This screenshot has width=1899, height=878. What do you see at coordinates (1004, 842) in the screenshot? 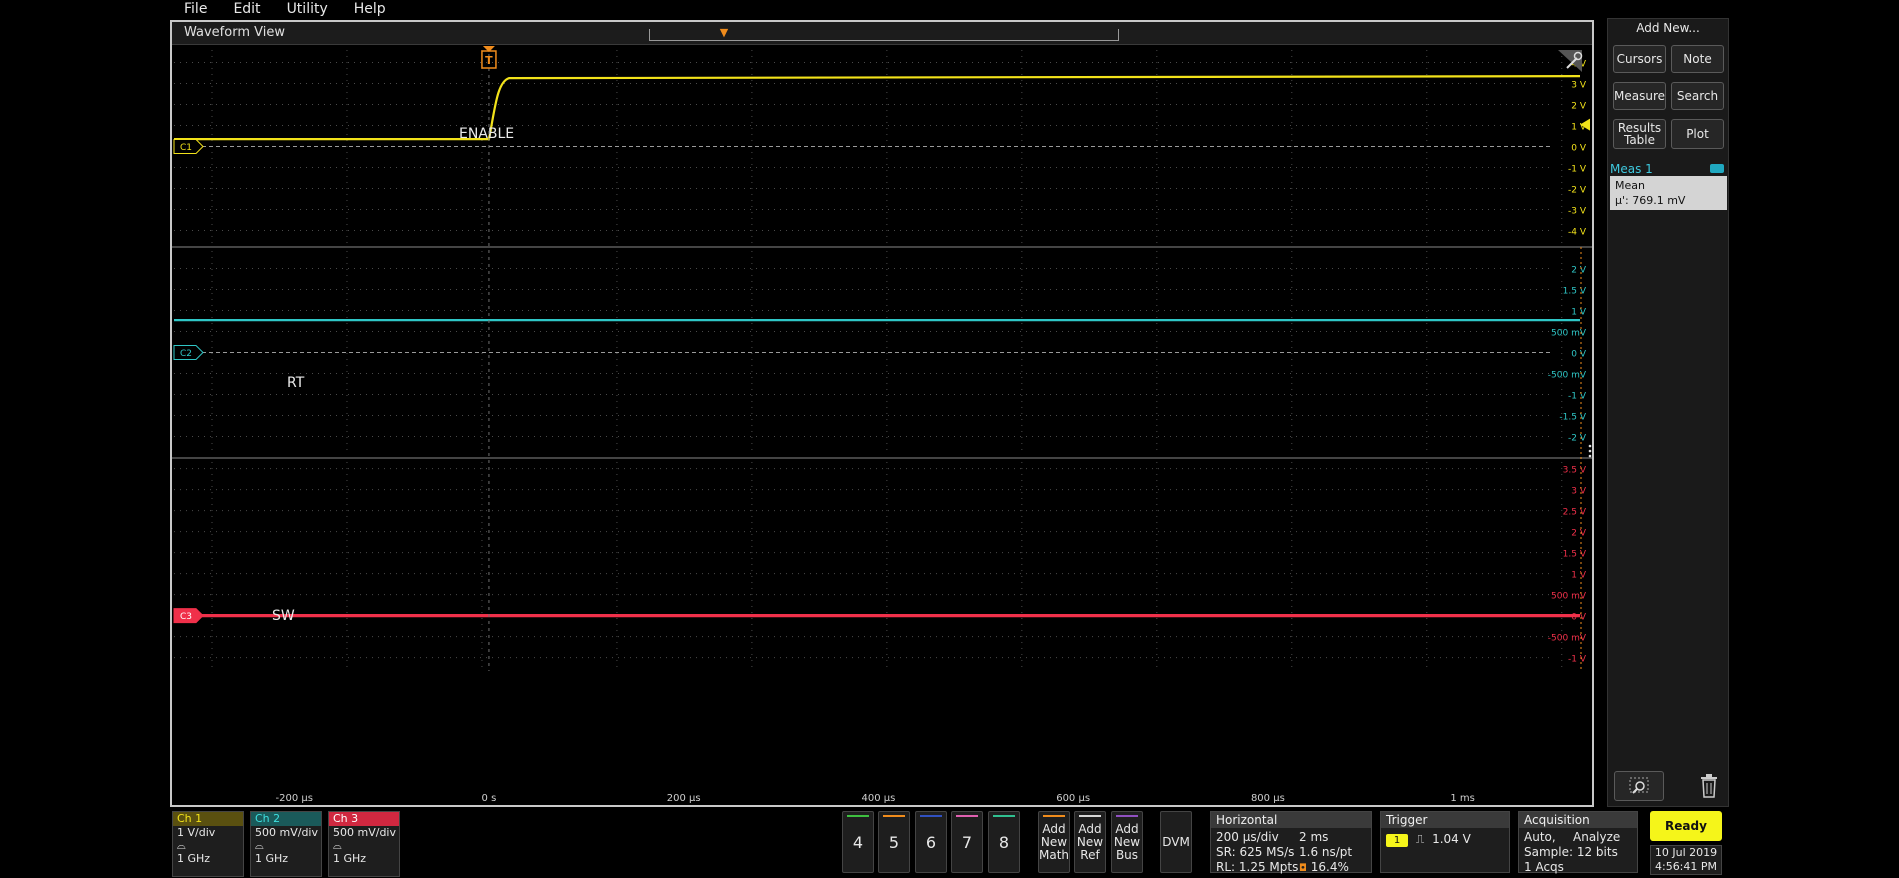
I see `ch8-button: 8` at bounding box center [1004, 842].